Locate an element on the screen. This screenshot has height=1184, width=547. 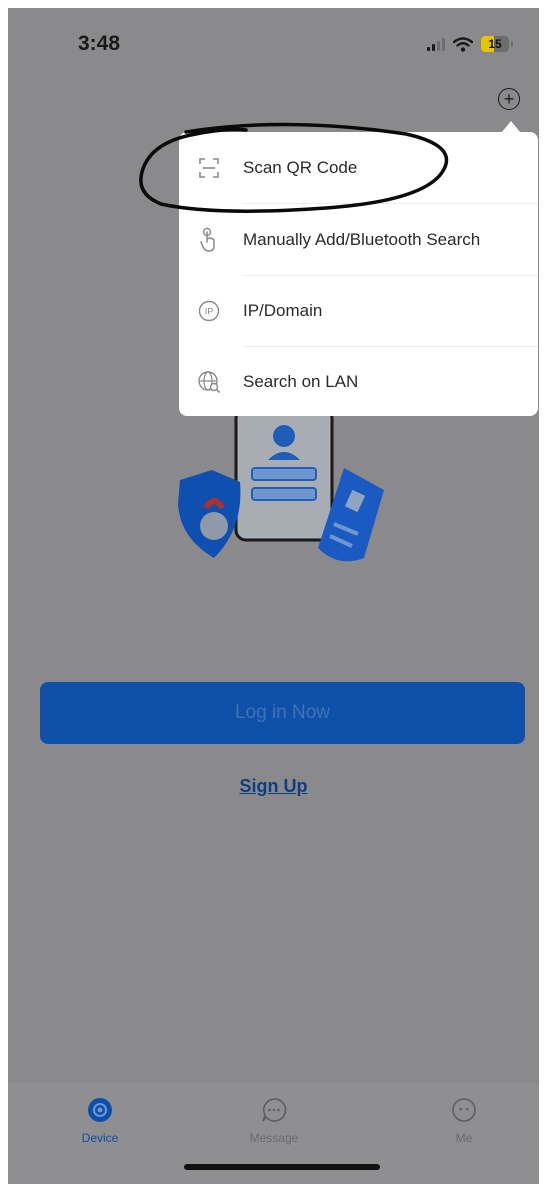
ip-icon: IP is located at coordinates (209, 311).